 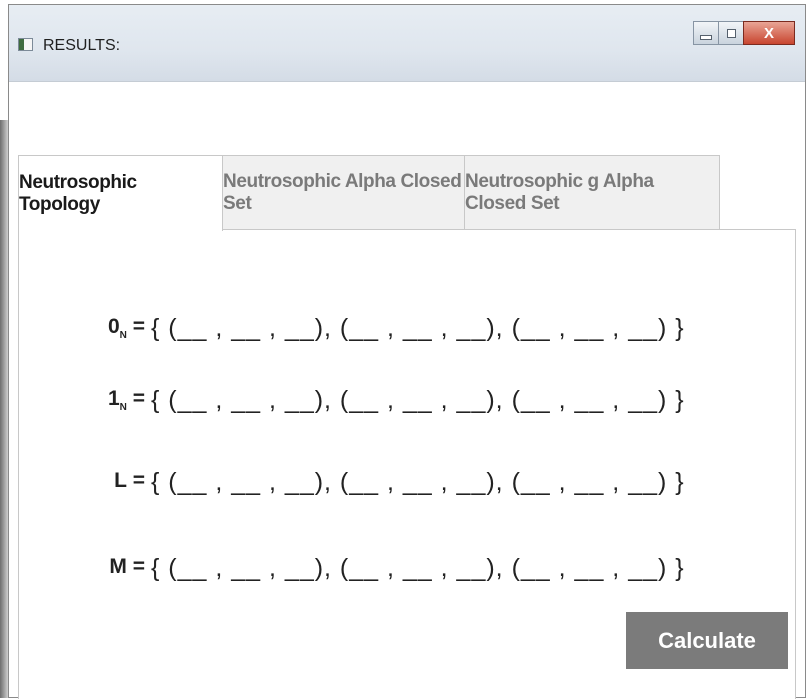 What do you see at coordinates (343, 192) in the screenshot?
I see `tab-neutrosophic-alpha-closed-set: Neutrosophic Alpha Closed Set` at bounding box center [343, 192].